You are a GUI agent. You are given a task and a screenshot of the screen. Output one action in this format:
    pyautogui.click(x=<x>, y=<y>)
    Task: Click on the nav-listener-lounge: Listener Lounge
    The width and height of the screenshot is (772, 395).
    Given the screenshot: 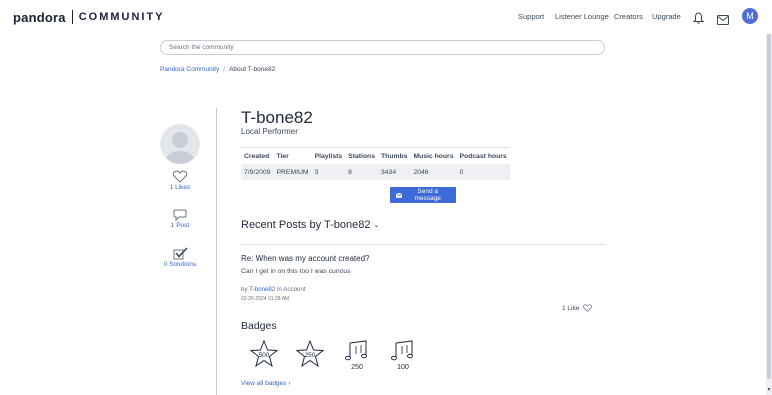 What is the action you would take?
    pyautogui.click(x=582, y=16)
    